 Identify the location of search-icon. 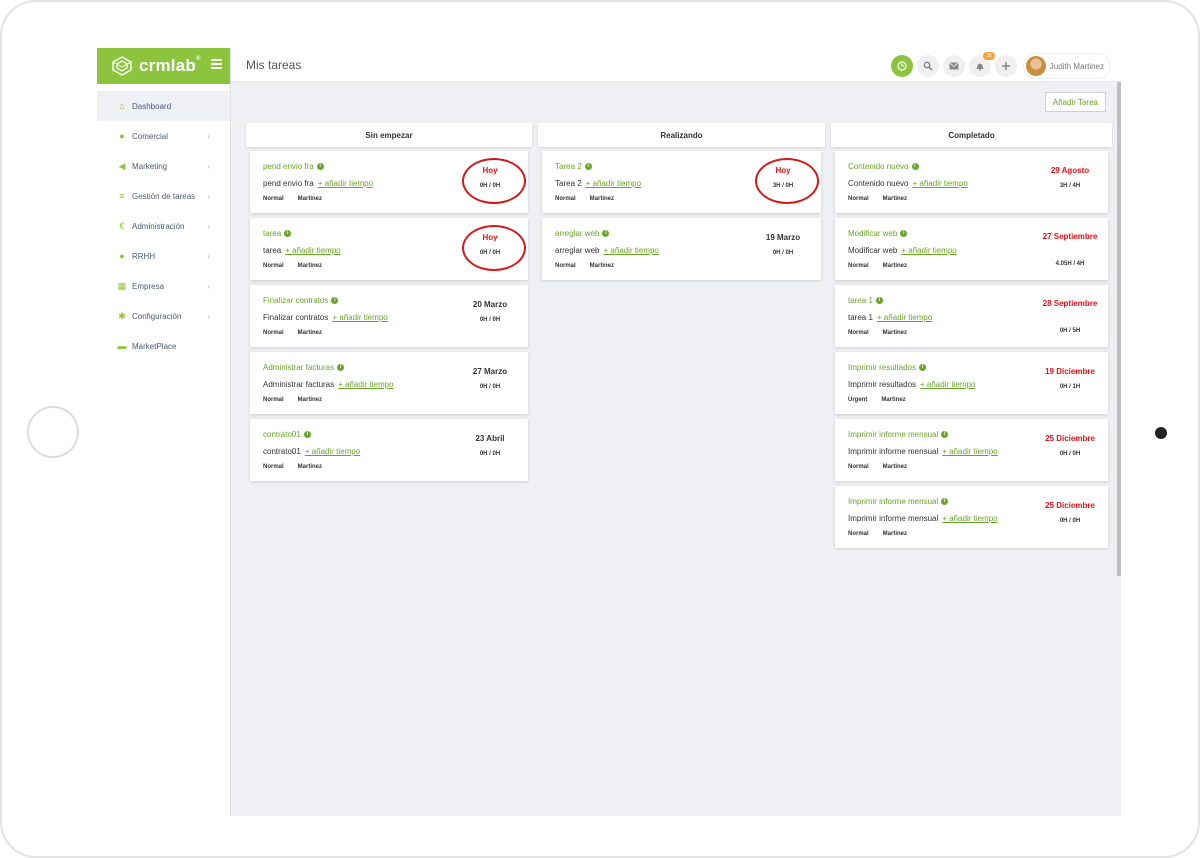
(927, 66).